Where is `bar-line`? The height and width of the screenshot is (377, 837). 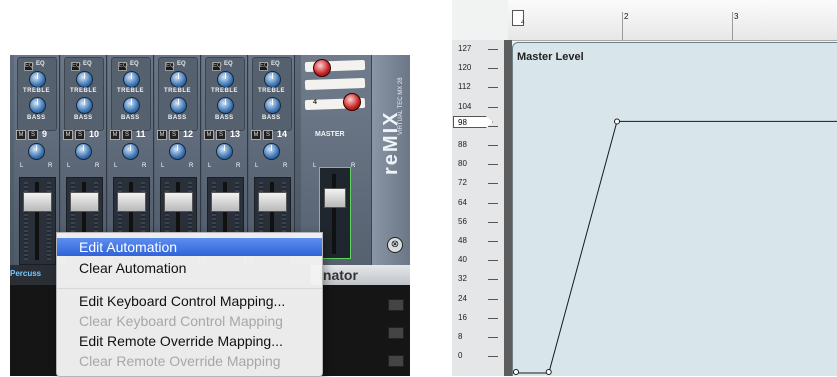
bar-line is located at coordinates (732, 26).